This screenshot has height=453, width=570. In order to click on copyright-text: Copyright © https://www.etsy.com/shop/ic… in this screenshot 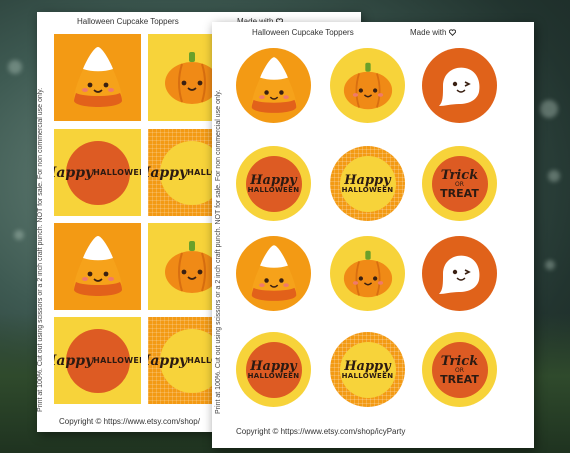, I will do `click(321, 431)`.